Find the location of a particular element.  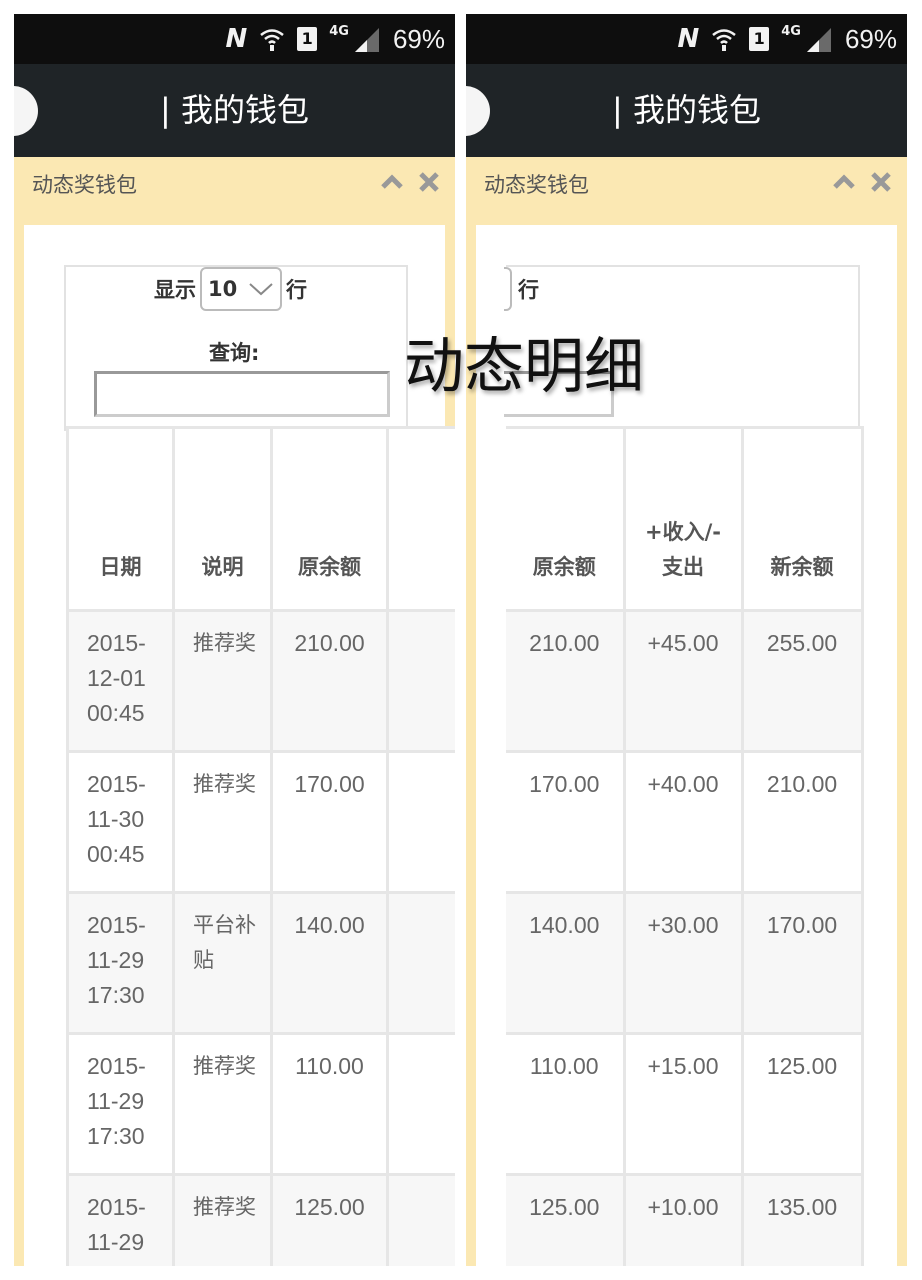

table-cell-date: 2015-12-01 00:45 is located at coordinates (120, 681).